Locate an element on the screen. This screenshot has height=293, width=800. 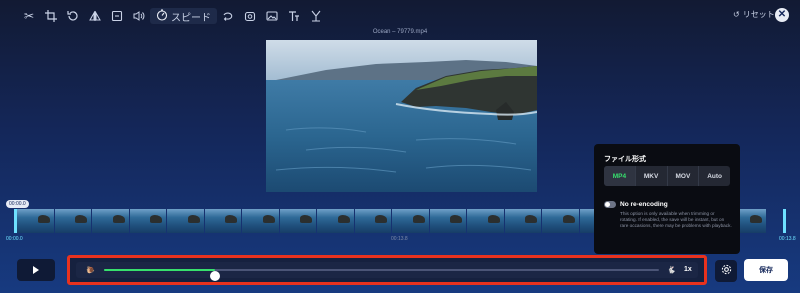
speed-slider-container: 🐌 🐇 1x is located at coordinates (387, 271).